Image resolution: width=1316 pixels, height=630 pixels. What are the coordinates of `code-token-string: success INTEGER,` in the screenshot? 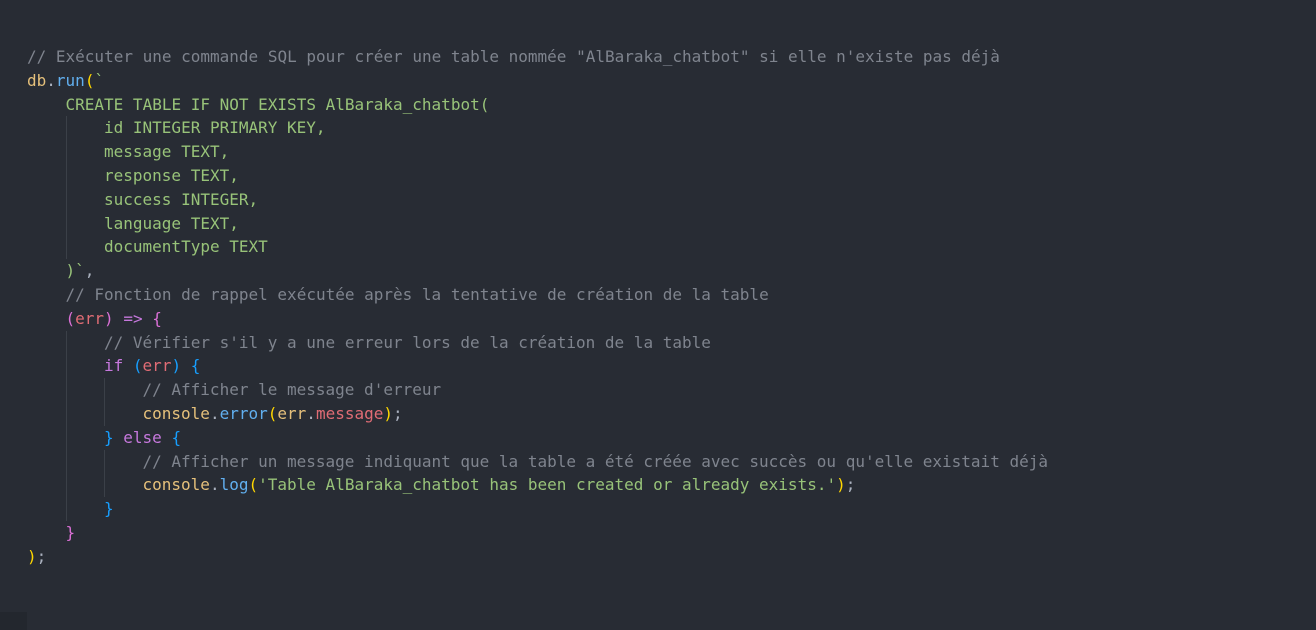 It's located at (181, 199).